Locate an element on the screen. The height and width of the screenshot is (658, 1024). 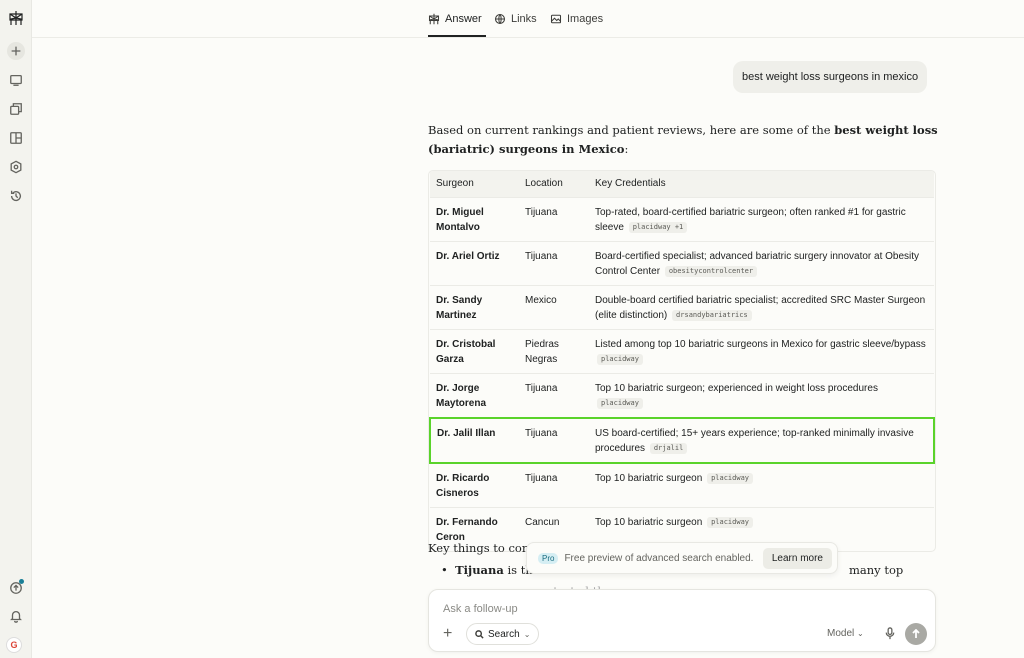
arrow-up-icon is located at coordinates (916, 633).